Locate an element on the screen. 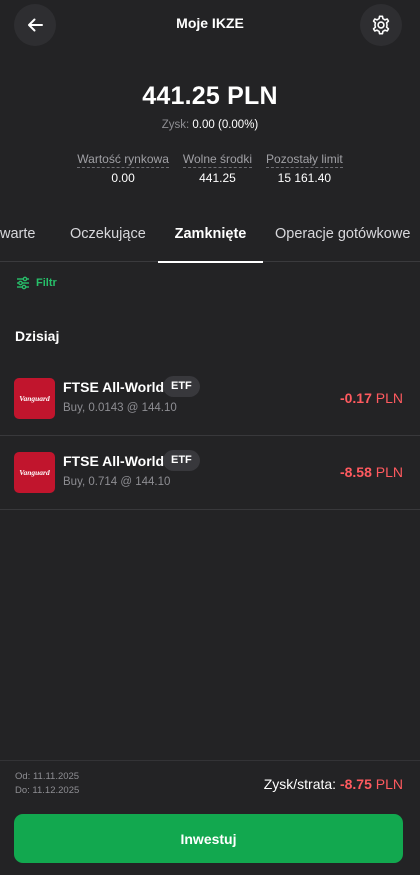  stat-value: 0.00 is located at coordinates (123, 178).